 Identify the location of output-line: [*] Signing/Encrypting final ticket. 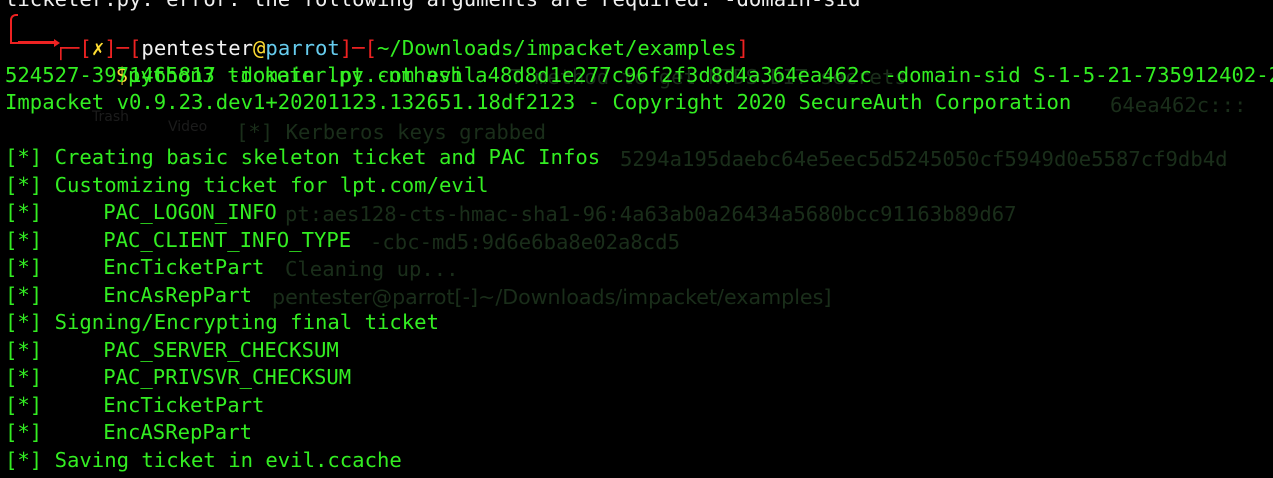
(222, 323).